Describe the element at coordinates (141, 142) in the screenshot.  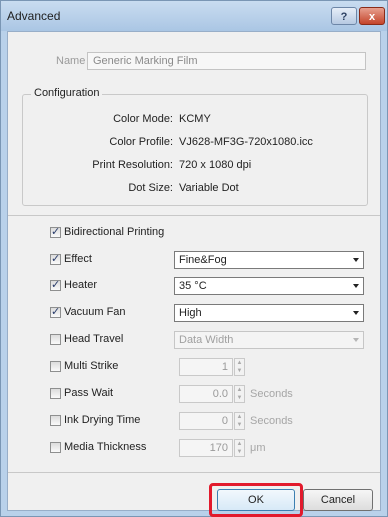
I see `config-key: Color Profile:` at that location.